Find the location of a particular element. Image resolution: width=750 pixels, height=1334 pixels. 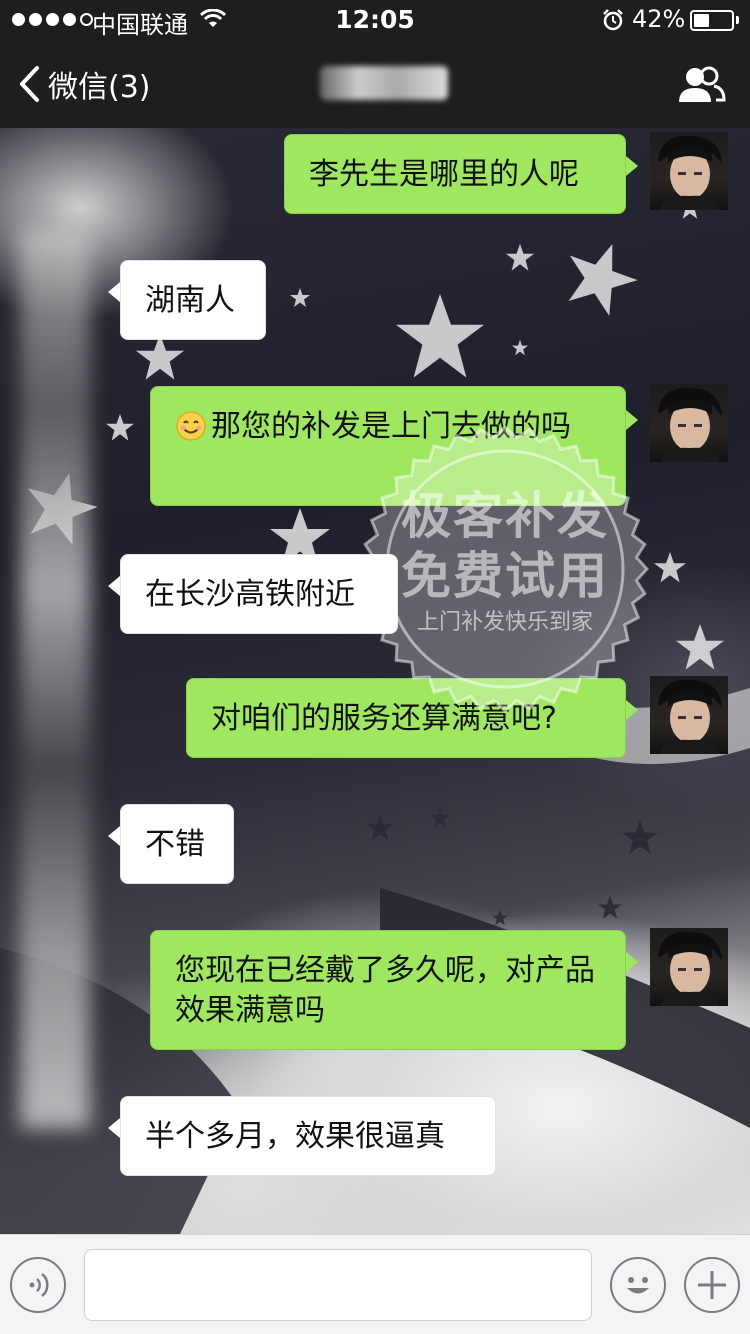

chat-header: 微信(3) is located at coordinates (375, 84).